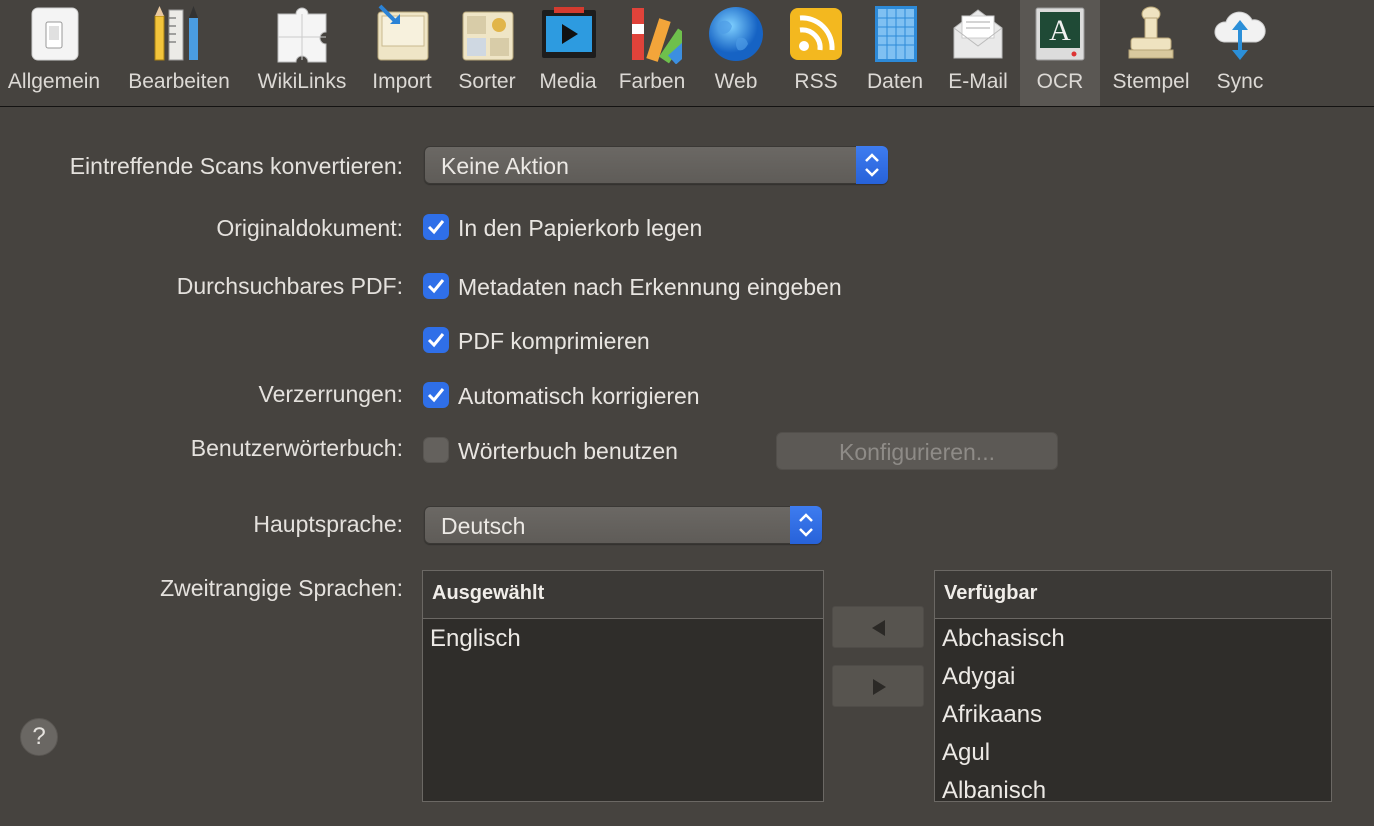 This screenshot has height=826, width=1374. What do you see at coordinates (505, 166) in the screenshot?
I see `scans-popup-value: Keine Aktion` at bounding box center [505, 166].